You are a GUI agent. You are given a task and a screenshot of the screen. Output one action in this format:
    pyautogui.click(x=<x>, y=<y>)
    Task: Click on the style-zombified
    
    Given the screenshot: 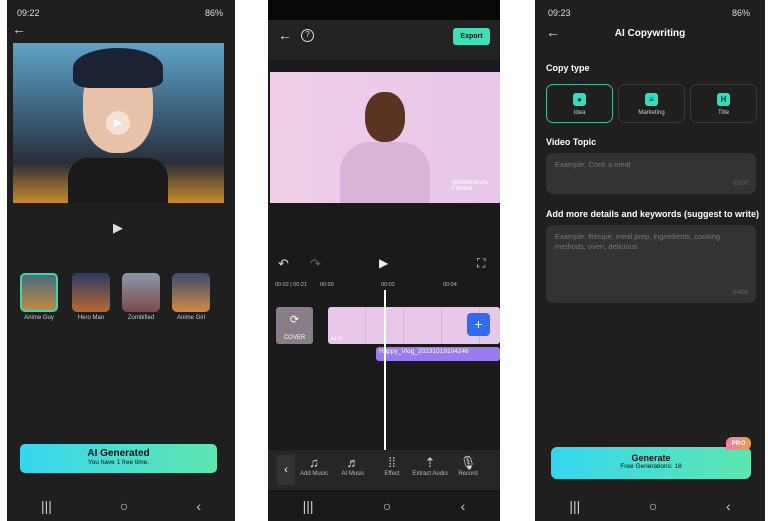 What is the action you would take?
    pyautogui.click(x=141, y=292)
    